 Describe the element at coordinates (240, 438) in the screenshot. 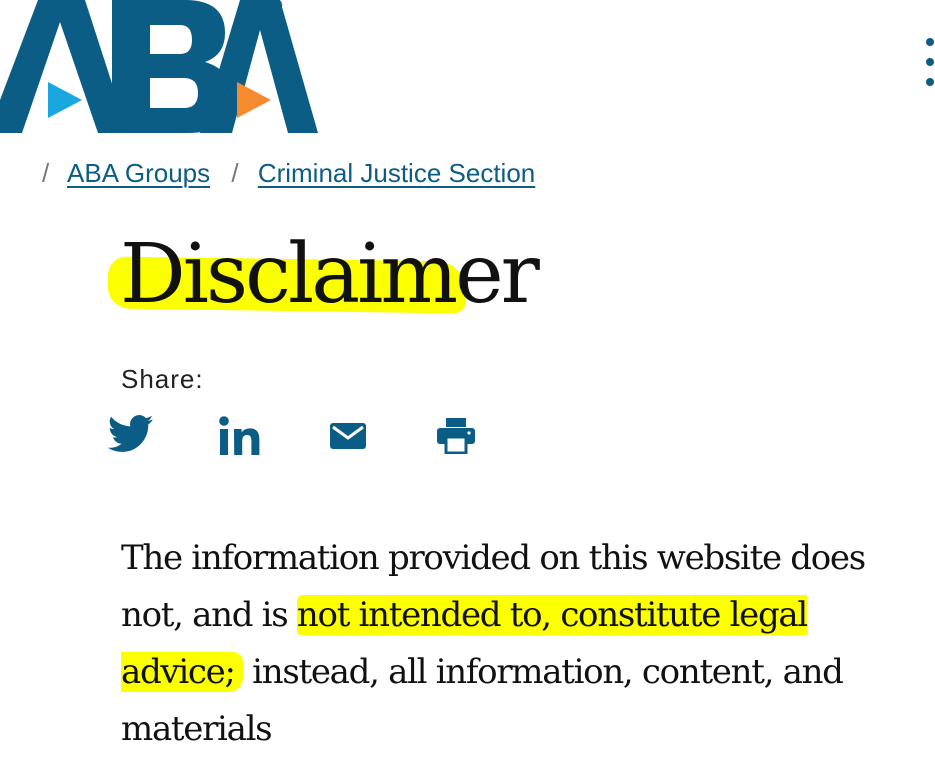

I see `linkedin-icon` at that location.